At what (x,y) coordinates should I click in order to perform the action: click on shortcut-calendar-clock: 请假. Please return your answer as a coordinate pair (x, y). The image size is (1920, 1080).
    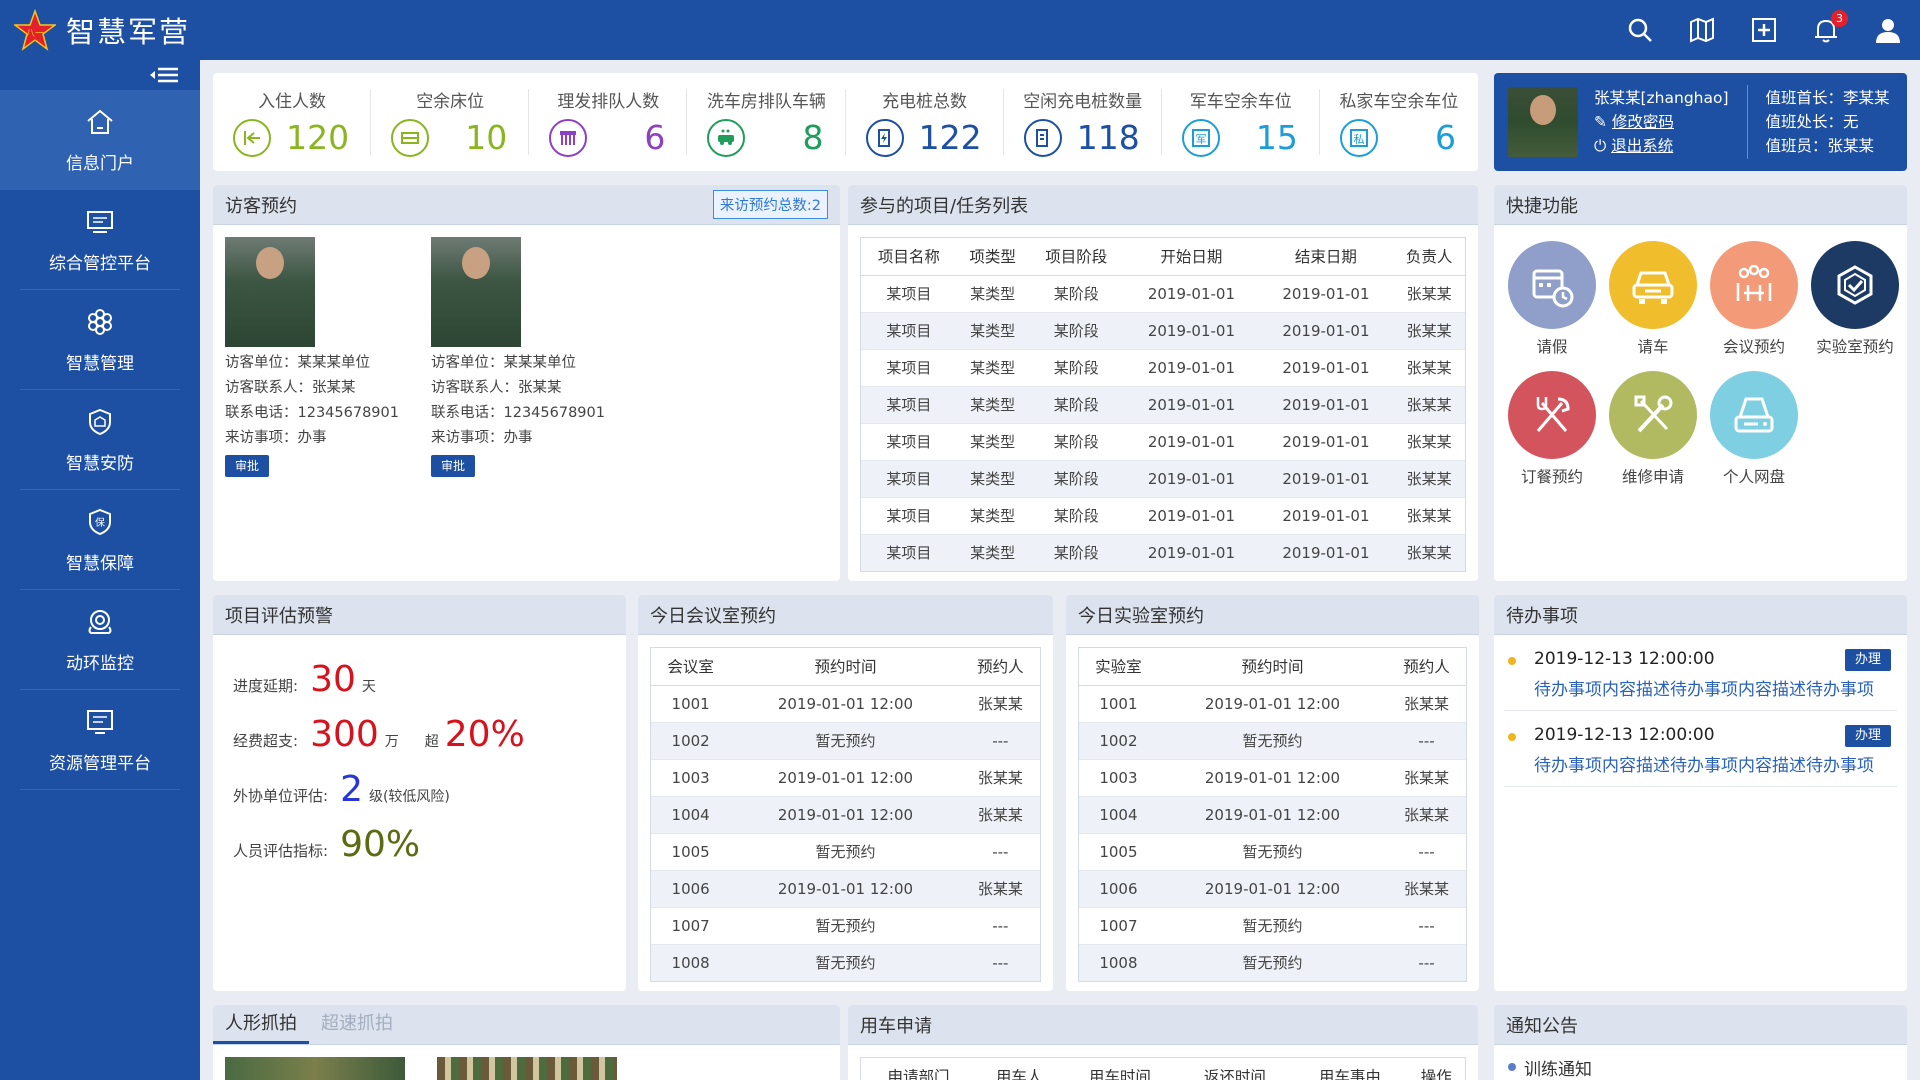
    Looking at the image, I should click on (1552, 299).